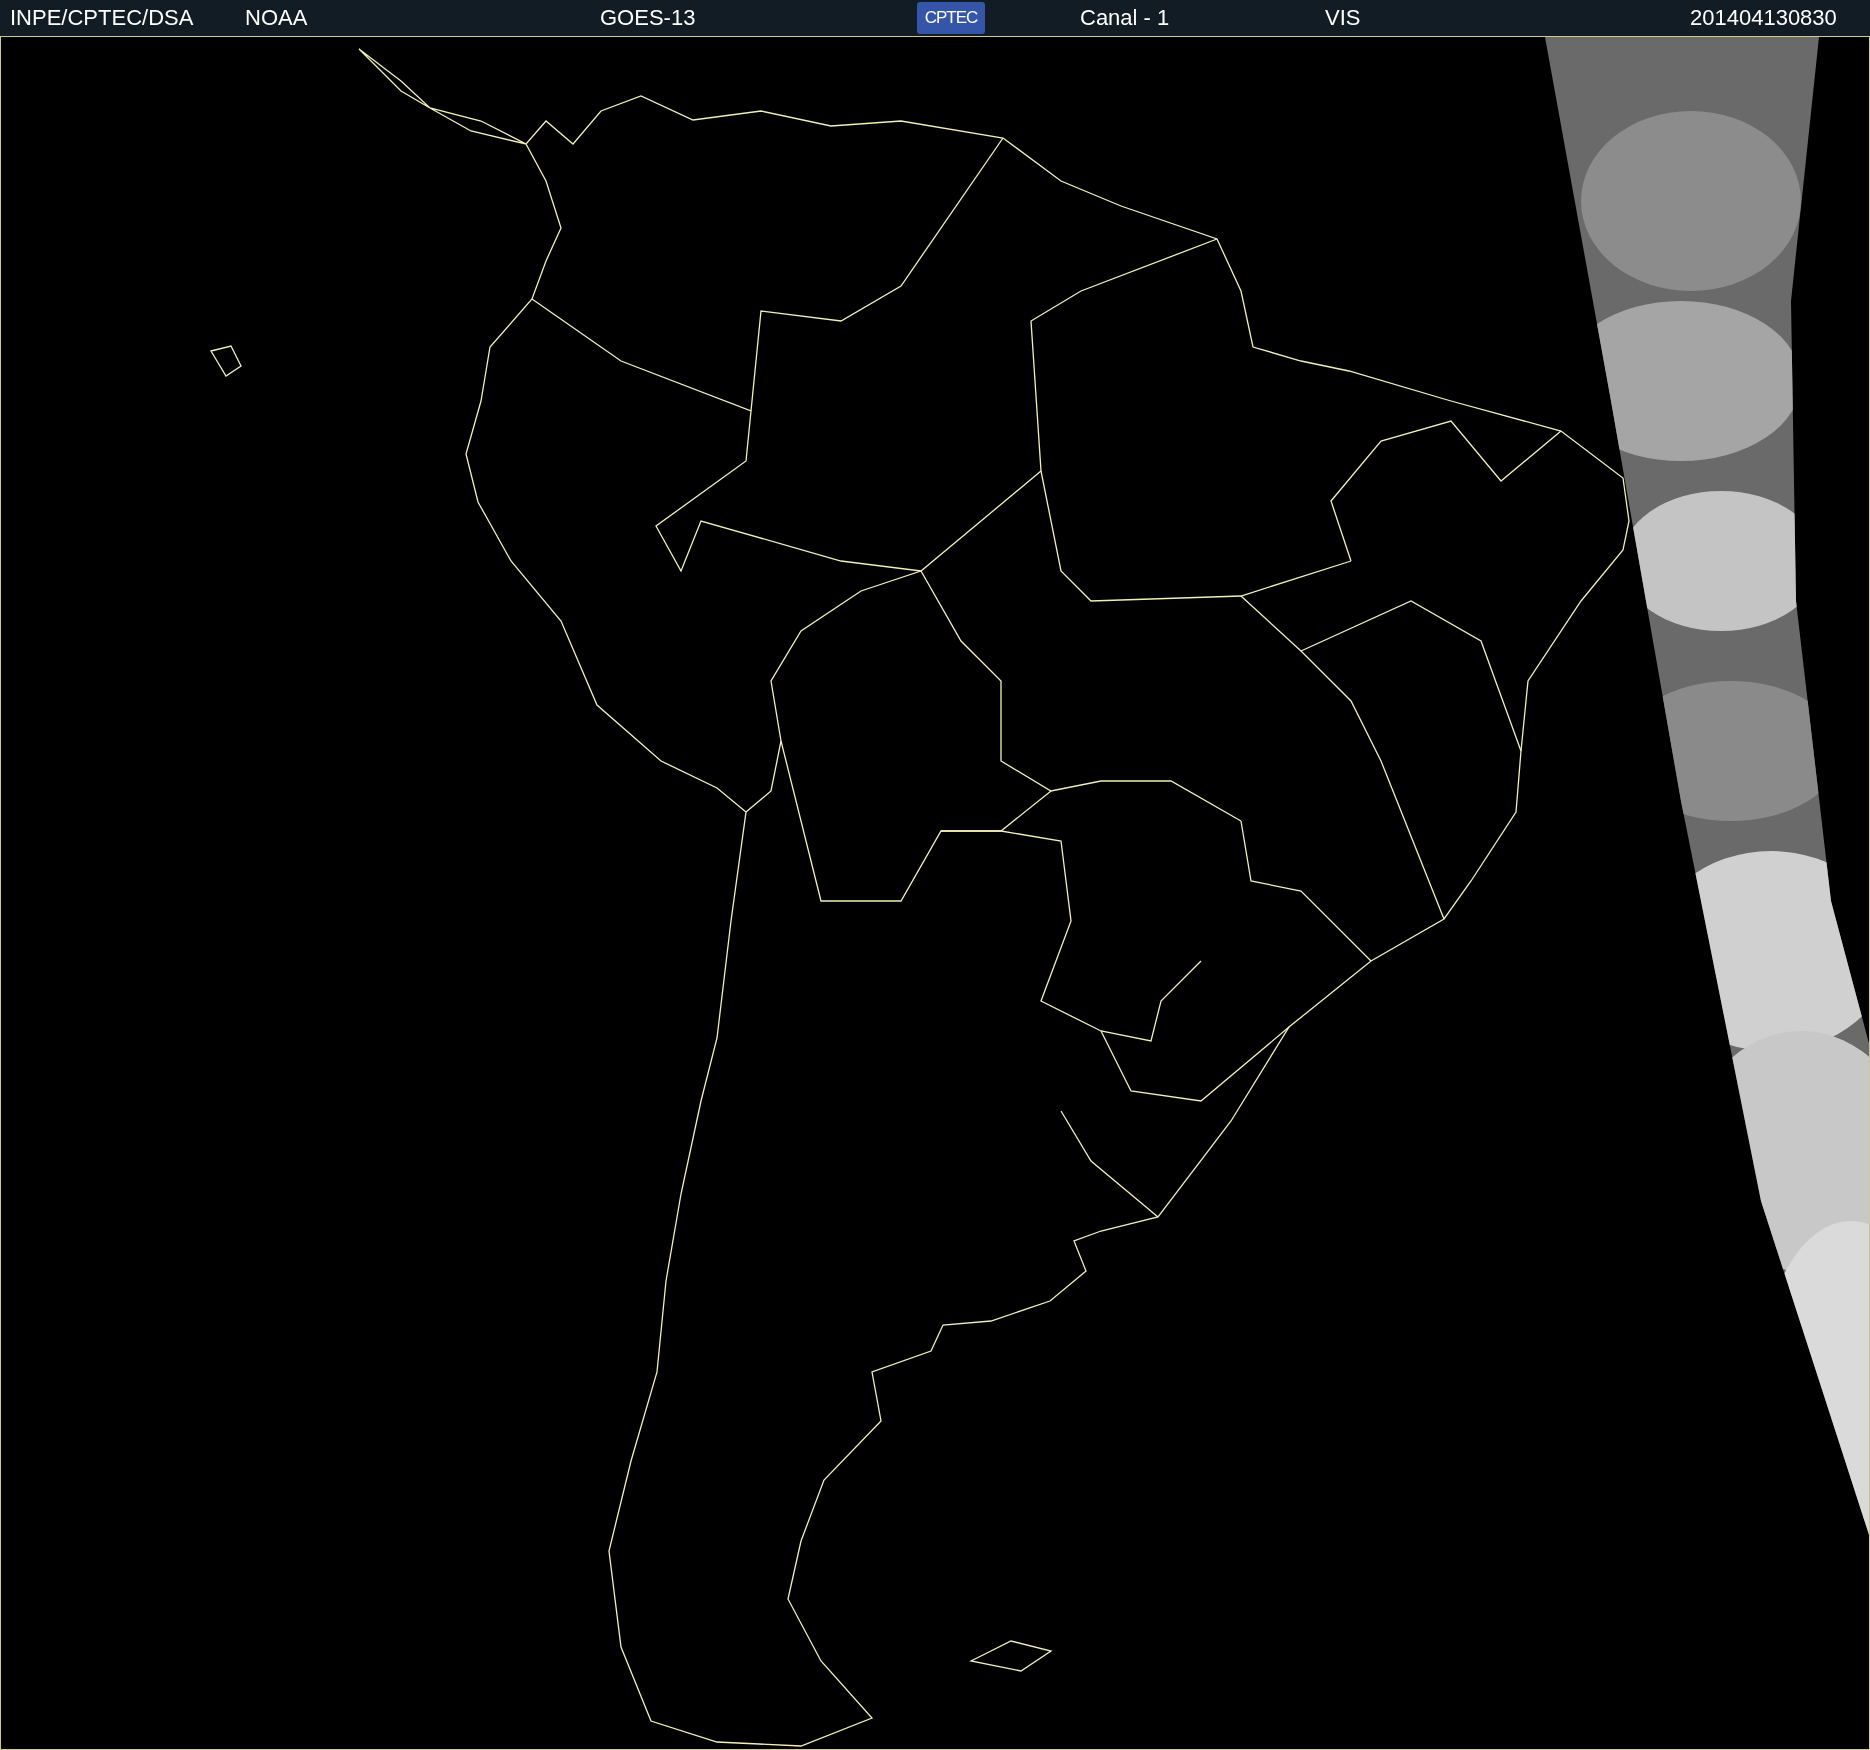 The width and height of the screenshot is (1870, 1750). Describe the element at coordinates (1763, 18) in the screenshot. I see `timestamp-label: 201404130830` at that location.